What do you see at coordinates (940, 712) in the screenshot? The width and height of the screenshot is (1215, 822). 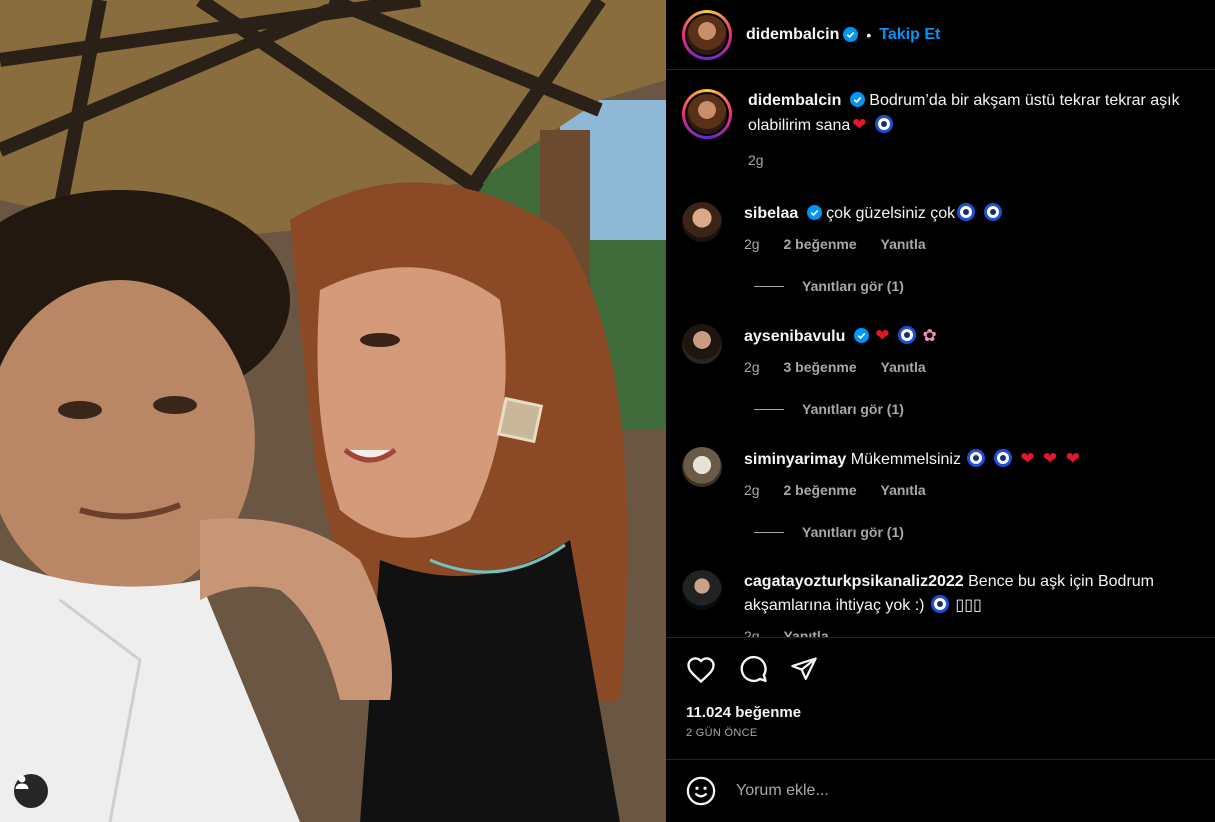 I see `likes-count: 11.024 beğenme` at bounding box center [940, 712].